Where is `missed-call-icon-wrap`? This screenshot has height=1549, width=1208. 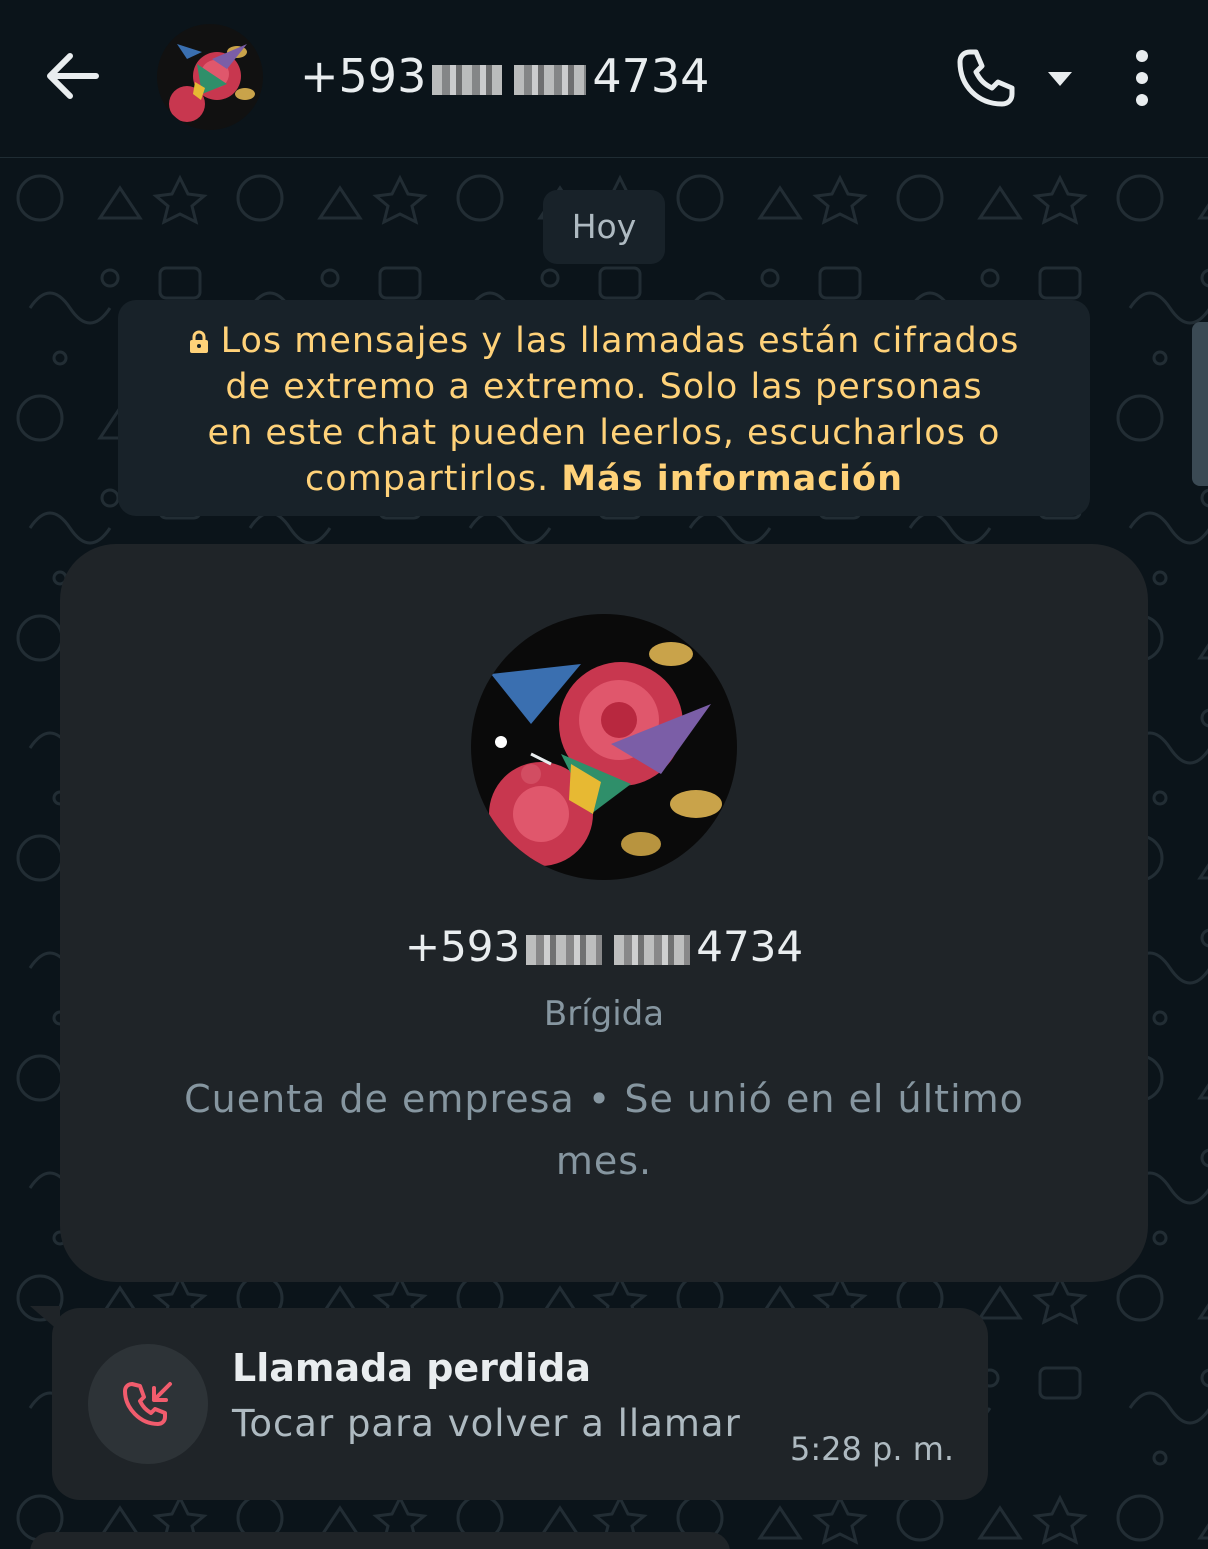 missed-call-icon-wrap is located at coordinates (148, 1404).